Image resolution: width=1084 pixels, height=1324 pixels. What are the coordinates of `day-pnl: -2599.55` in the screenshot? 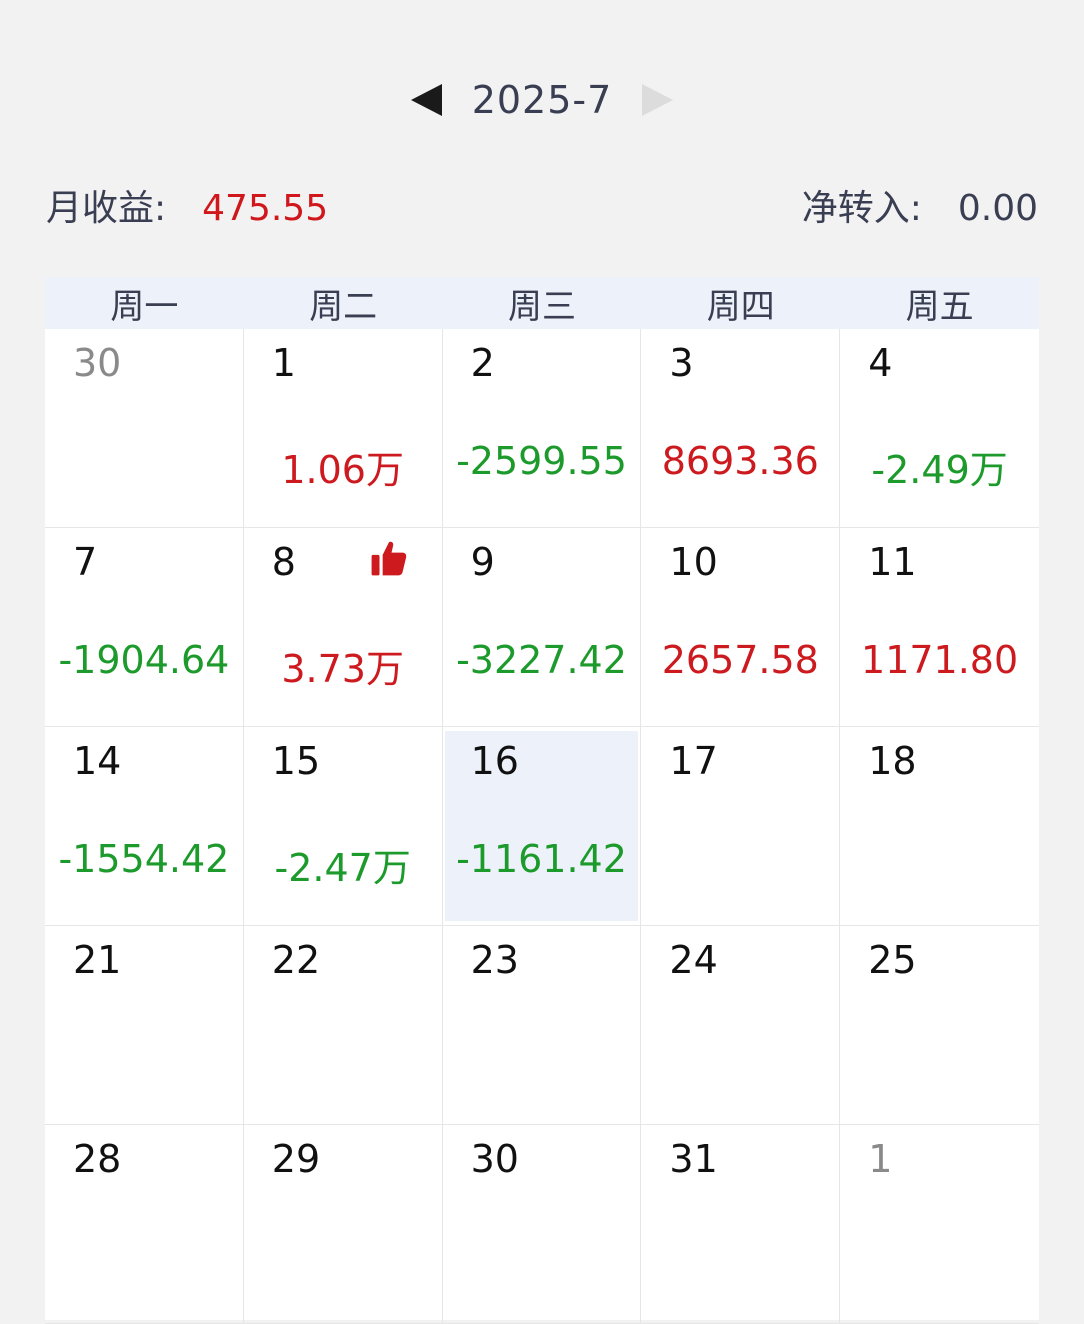 It's located at (541, 461).